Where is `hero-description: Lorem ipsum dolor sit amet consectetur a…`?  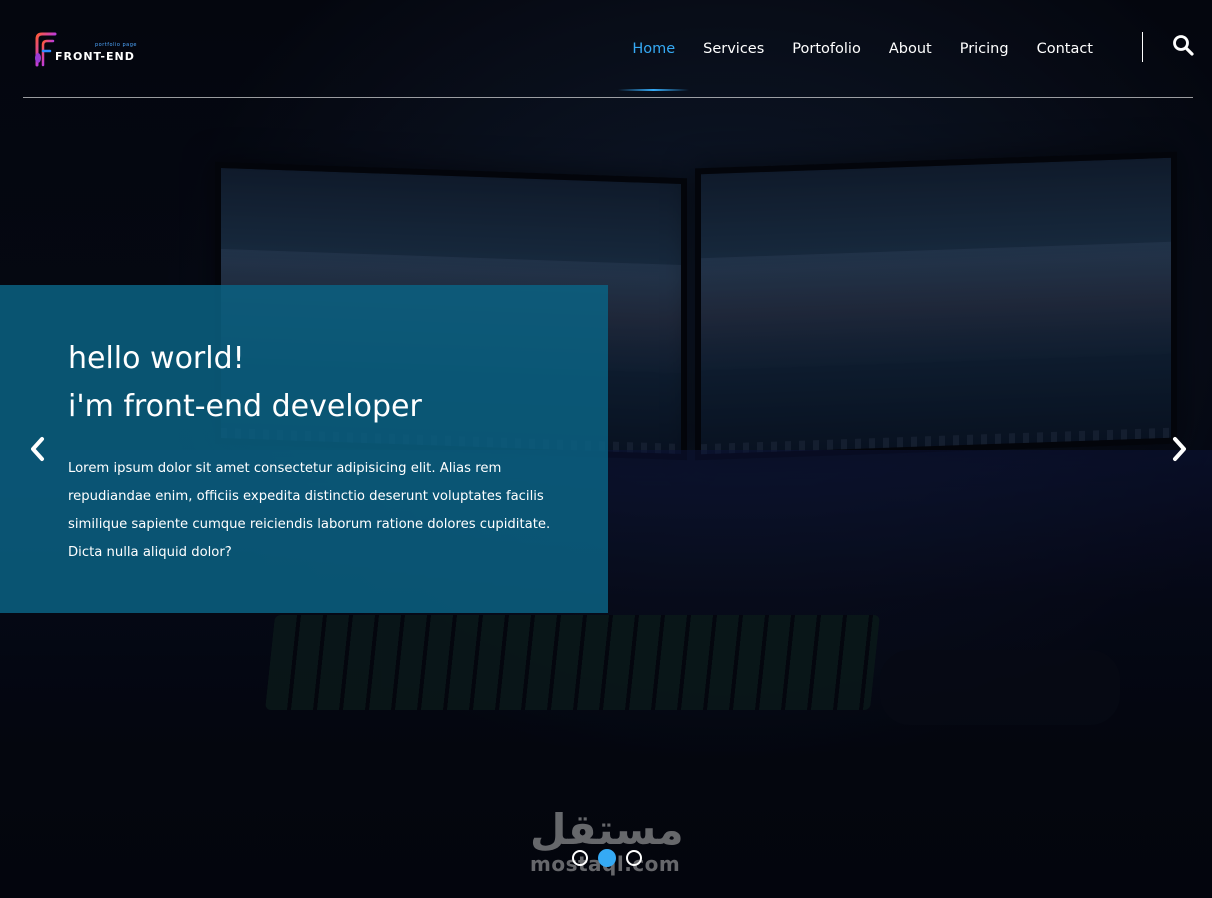 hero-description: Lorem ipsum dolor sit amet consectetur a… is located at coordinates (309, 510).